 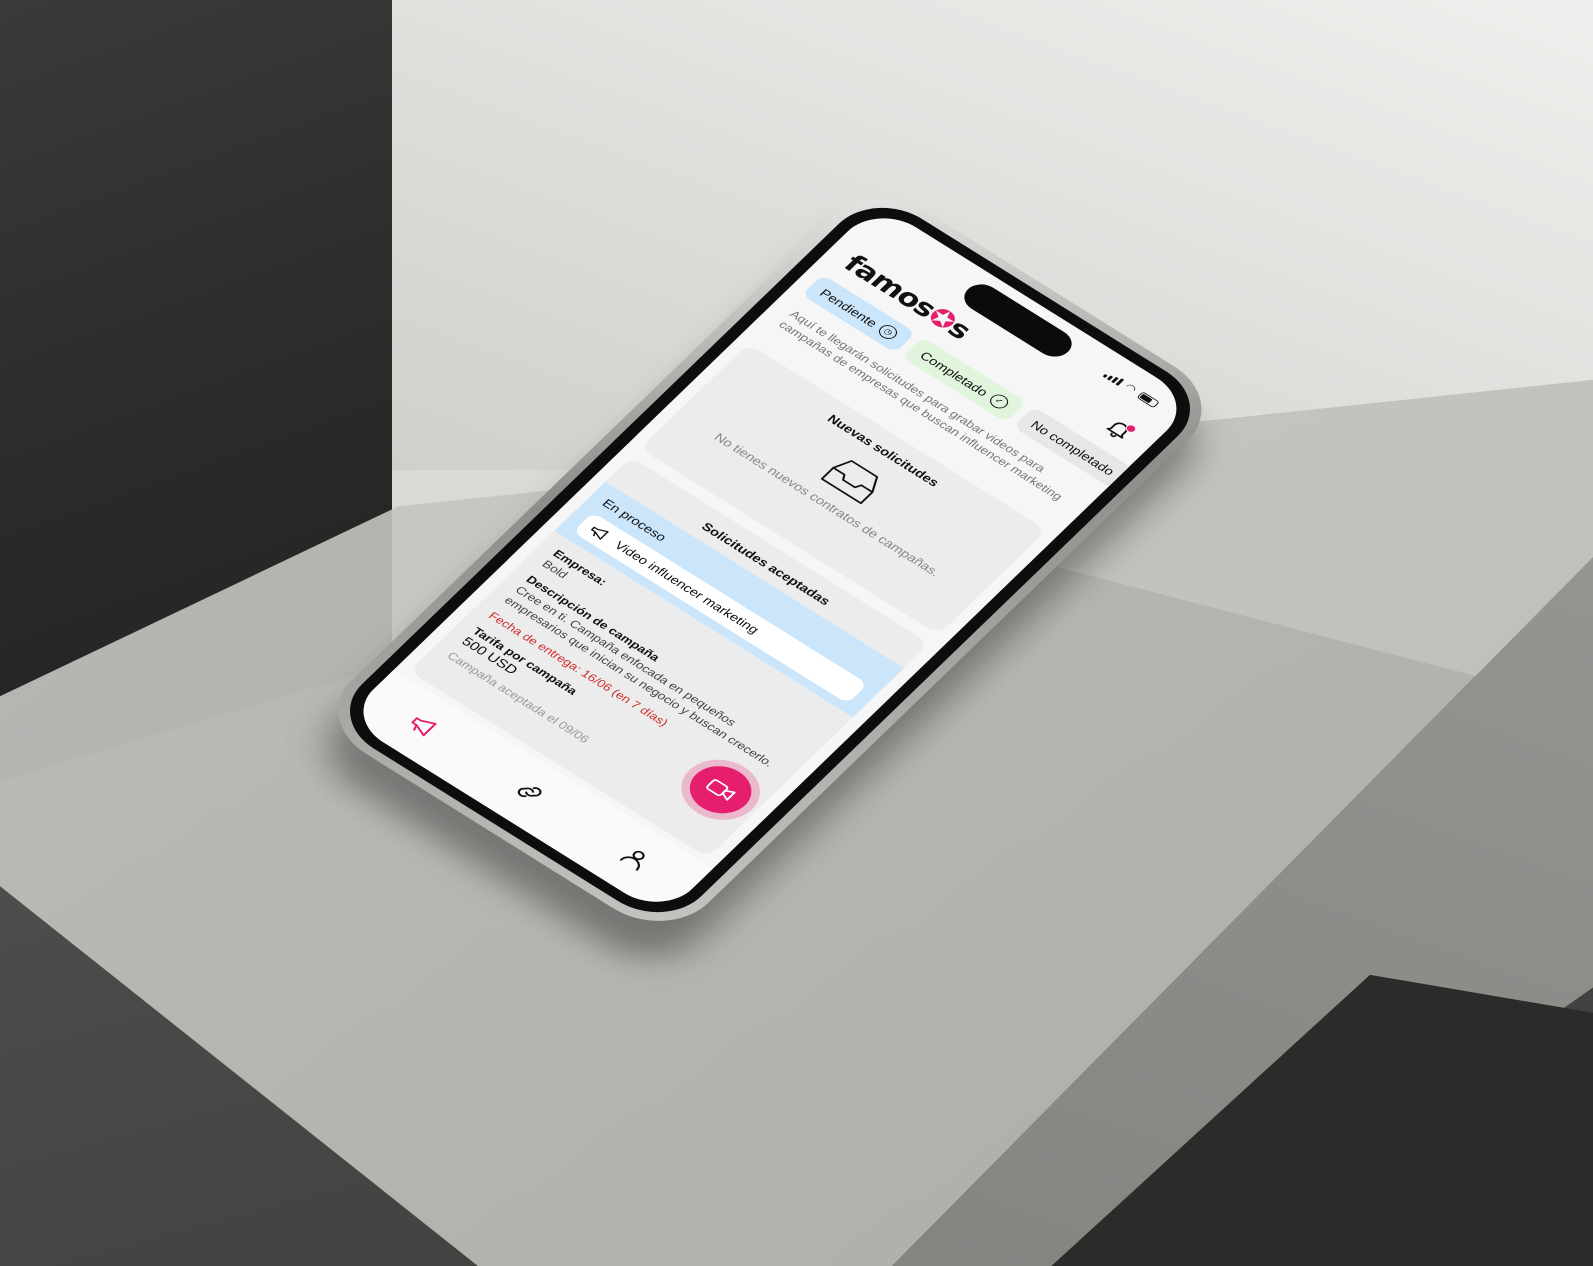 I want to click on nav-links, so click(x=528, y=793).